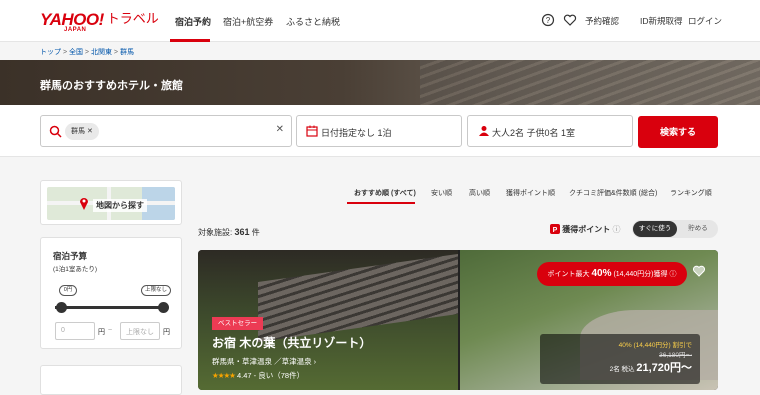 This screenshot has height=395, width=760. Describe the element at coordinates (601, 273) in the screenshot. I see `promo-percent: 40%` at that location.